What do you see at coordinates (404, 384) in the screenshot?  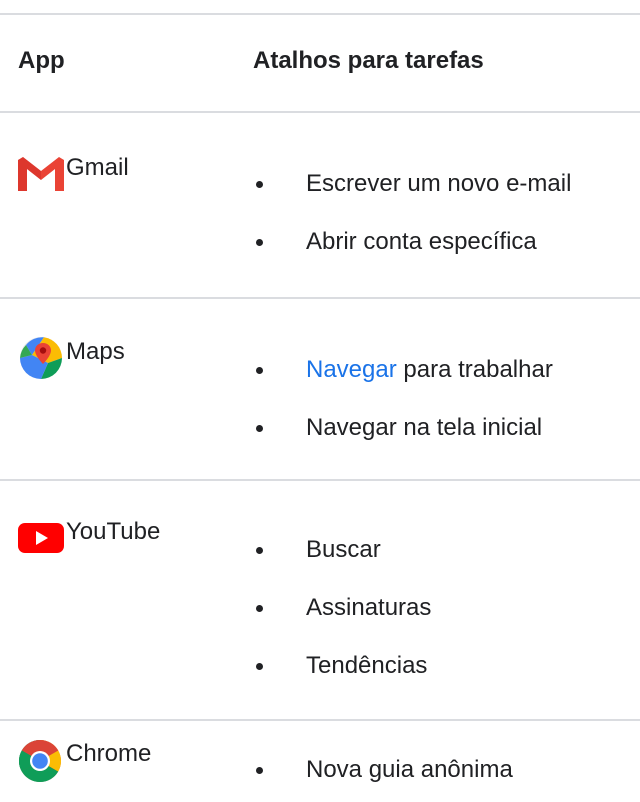 I see `list-item: Navegar para trabalhar` at bounding box center [404, 384].